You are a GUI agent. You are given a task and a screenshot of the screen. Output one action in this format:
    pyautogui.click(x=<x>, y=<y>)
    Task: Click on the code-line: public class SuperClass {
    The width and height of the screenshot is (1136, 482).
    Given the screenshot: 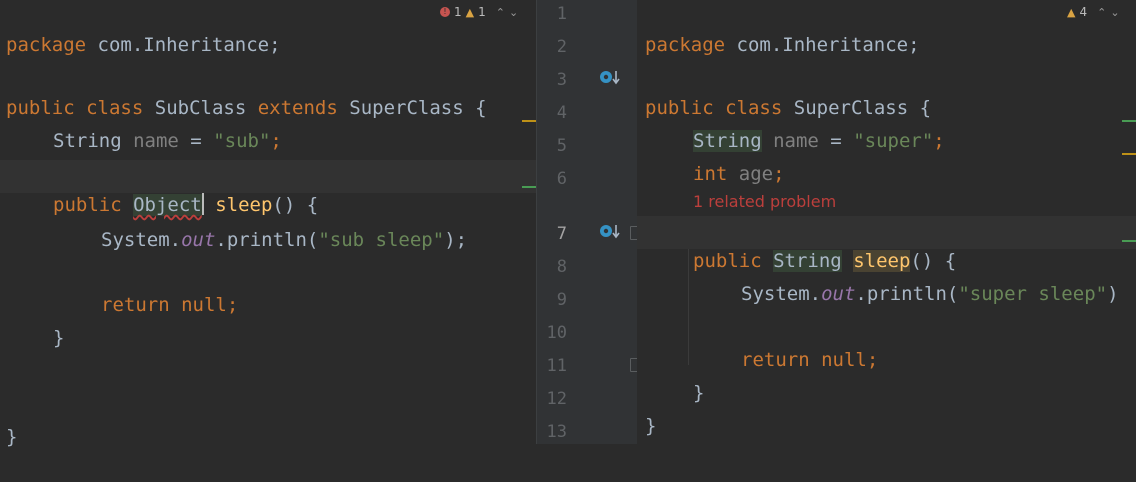 What is the action you would take?
    pyautogui.click(x=886, y=91)
    